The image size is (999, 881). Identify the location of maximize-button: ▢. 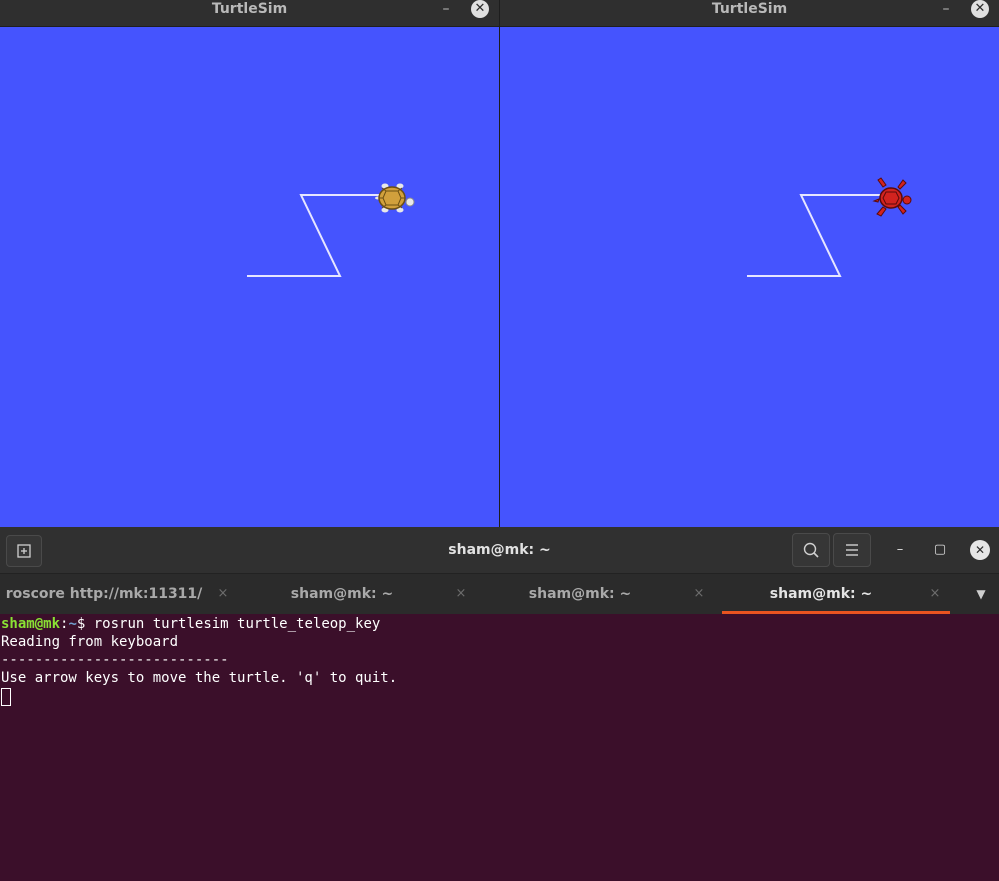
(940, 550).